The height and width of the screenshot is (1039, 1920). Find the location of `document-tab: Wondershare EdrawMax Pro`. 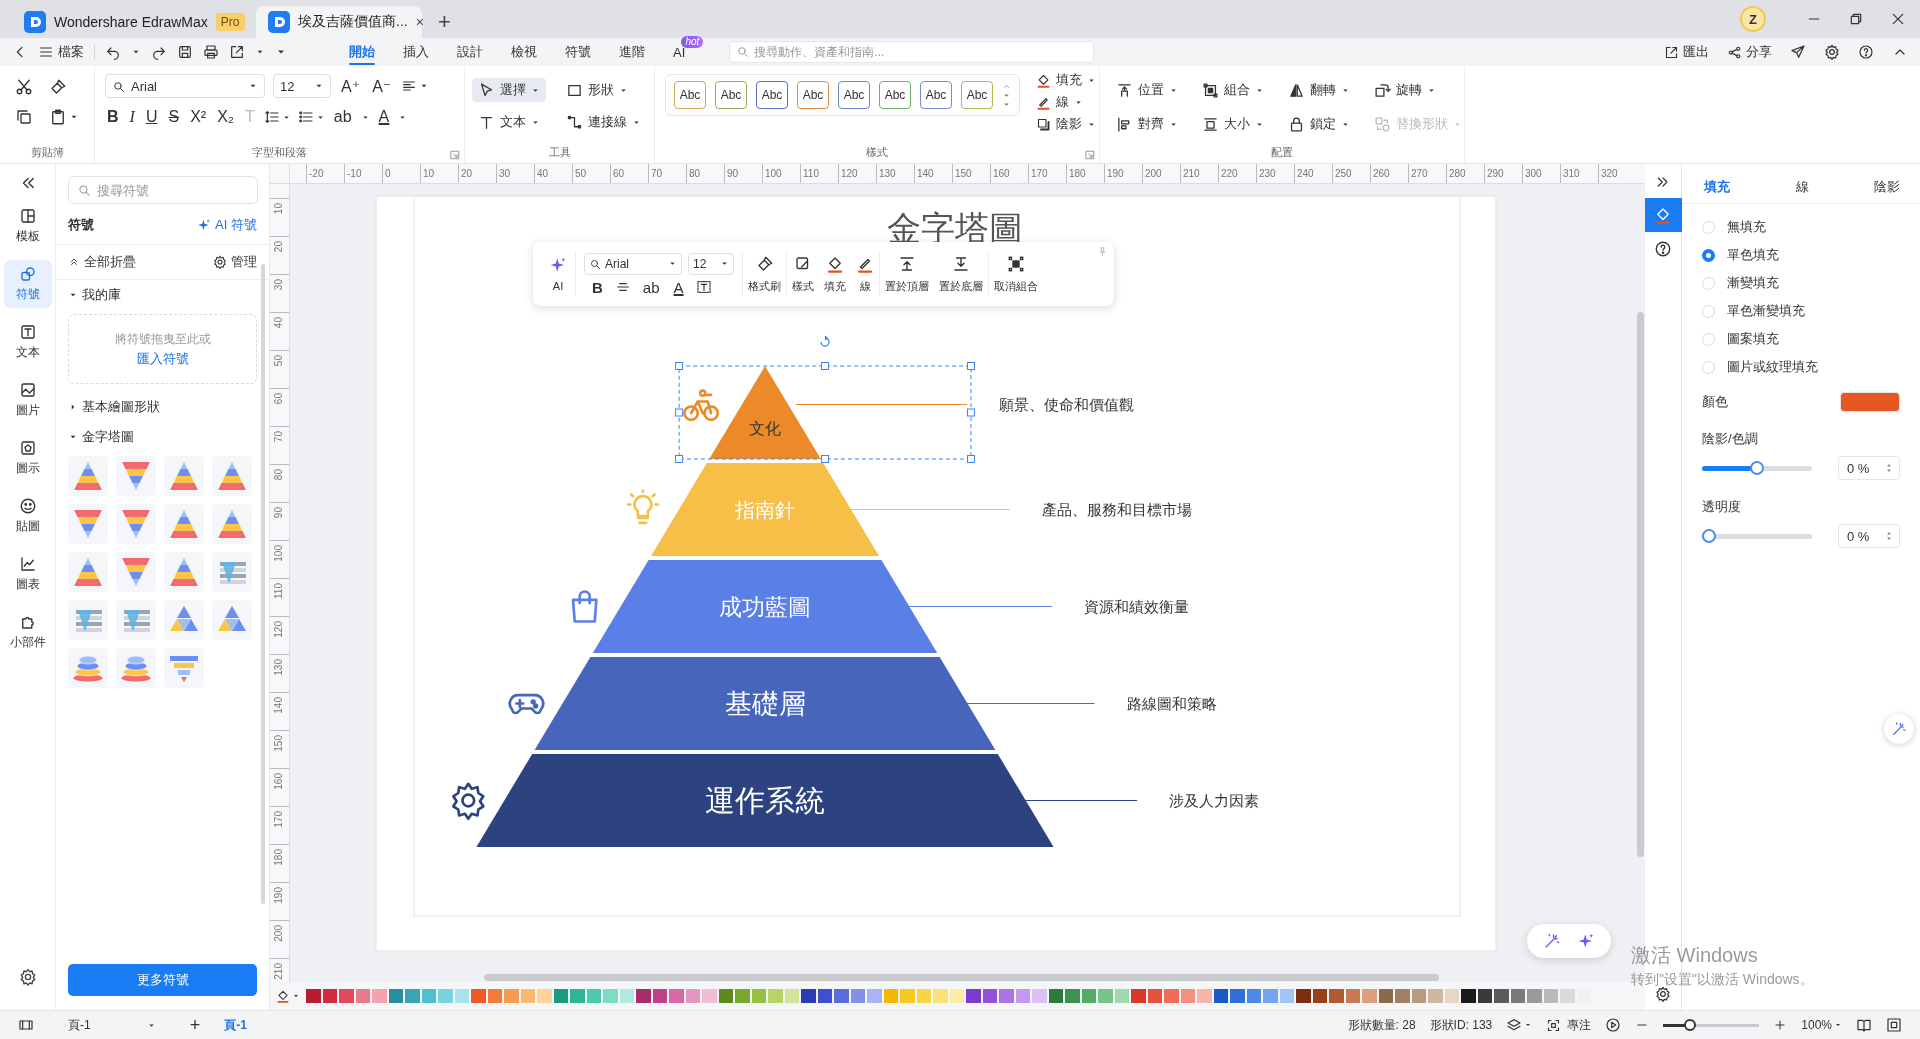

document-tab: Wondershare EdrawMax Pro is located at coordinates (132, 22).